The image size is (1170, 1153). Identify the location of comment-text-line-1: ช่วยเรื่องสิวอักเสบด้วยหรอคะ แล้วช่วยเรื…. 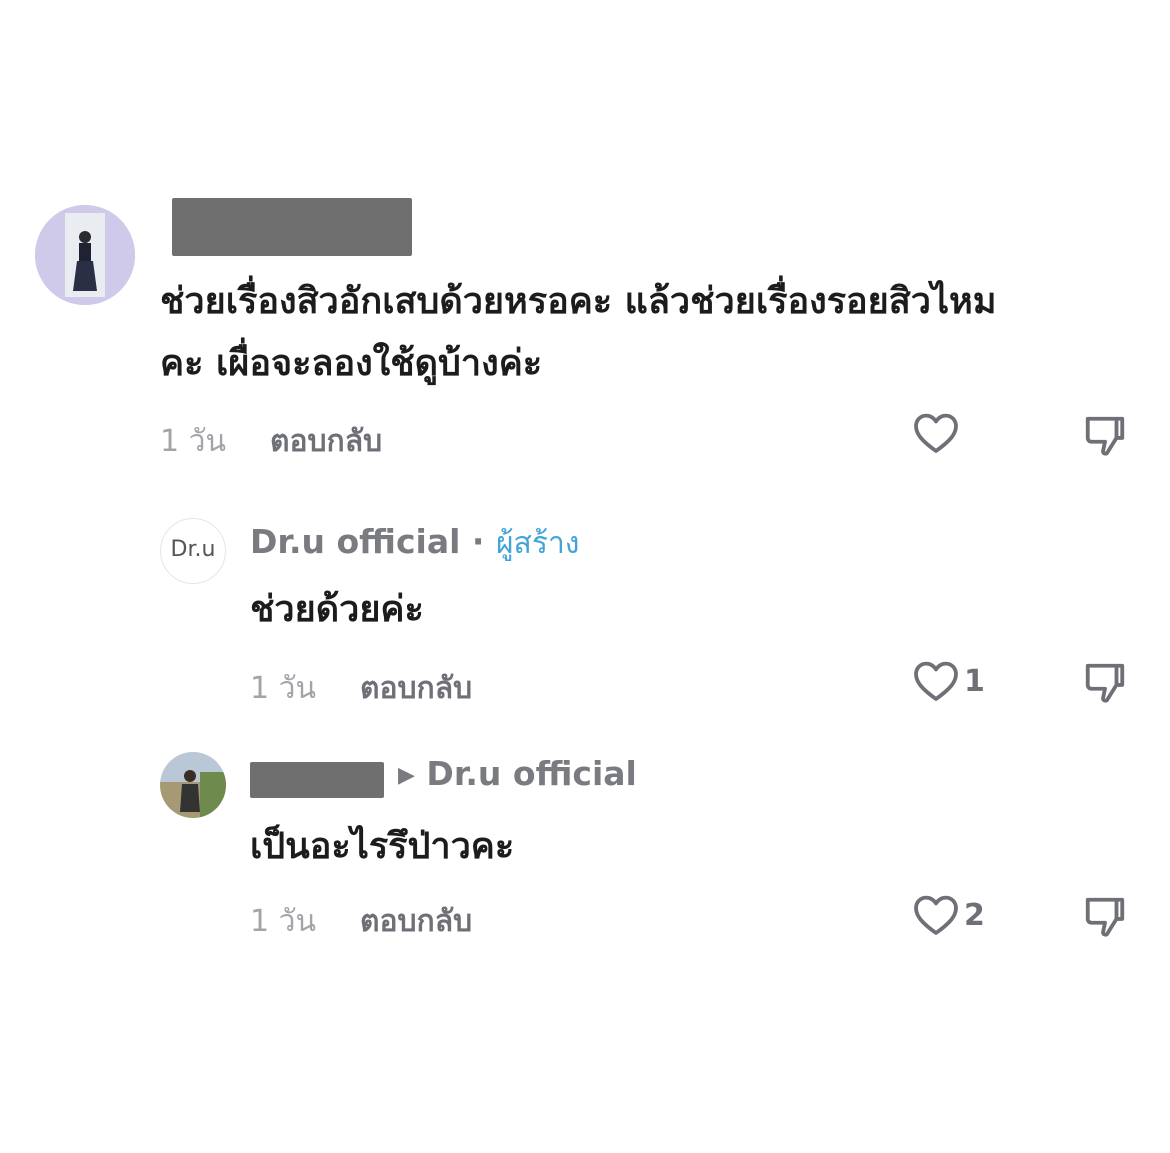
(578, 301).